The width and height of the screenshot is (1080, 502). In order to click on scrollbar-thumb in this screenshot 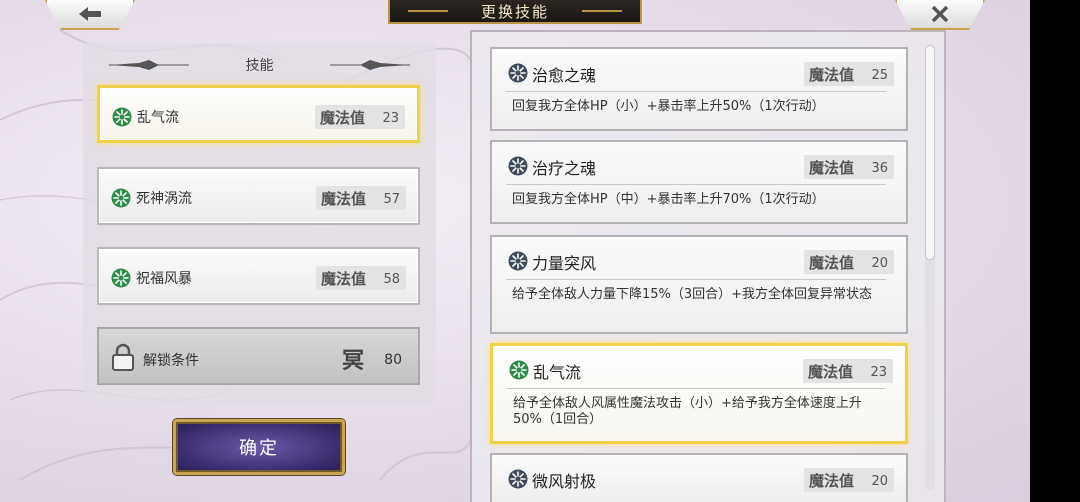, I will do `click(930, 152)`.